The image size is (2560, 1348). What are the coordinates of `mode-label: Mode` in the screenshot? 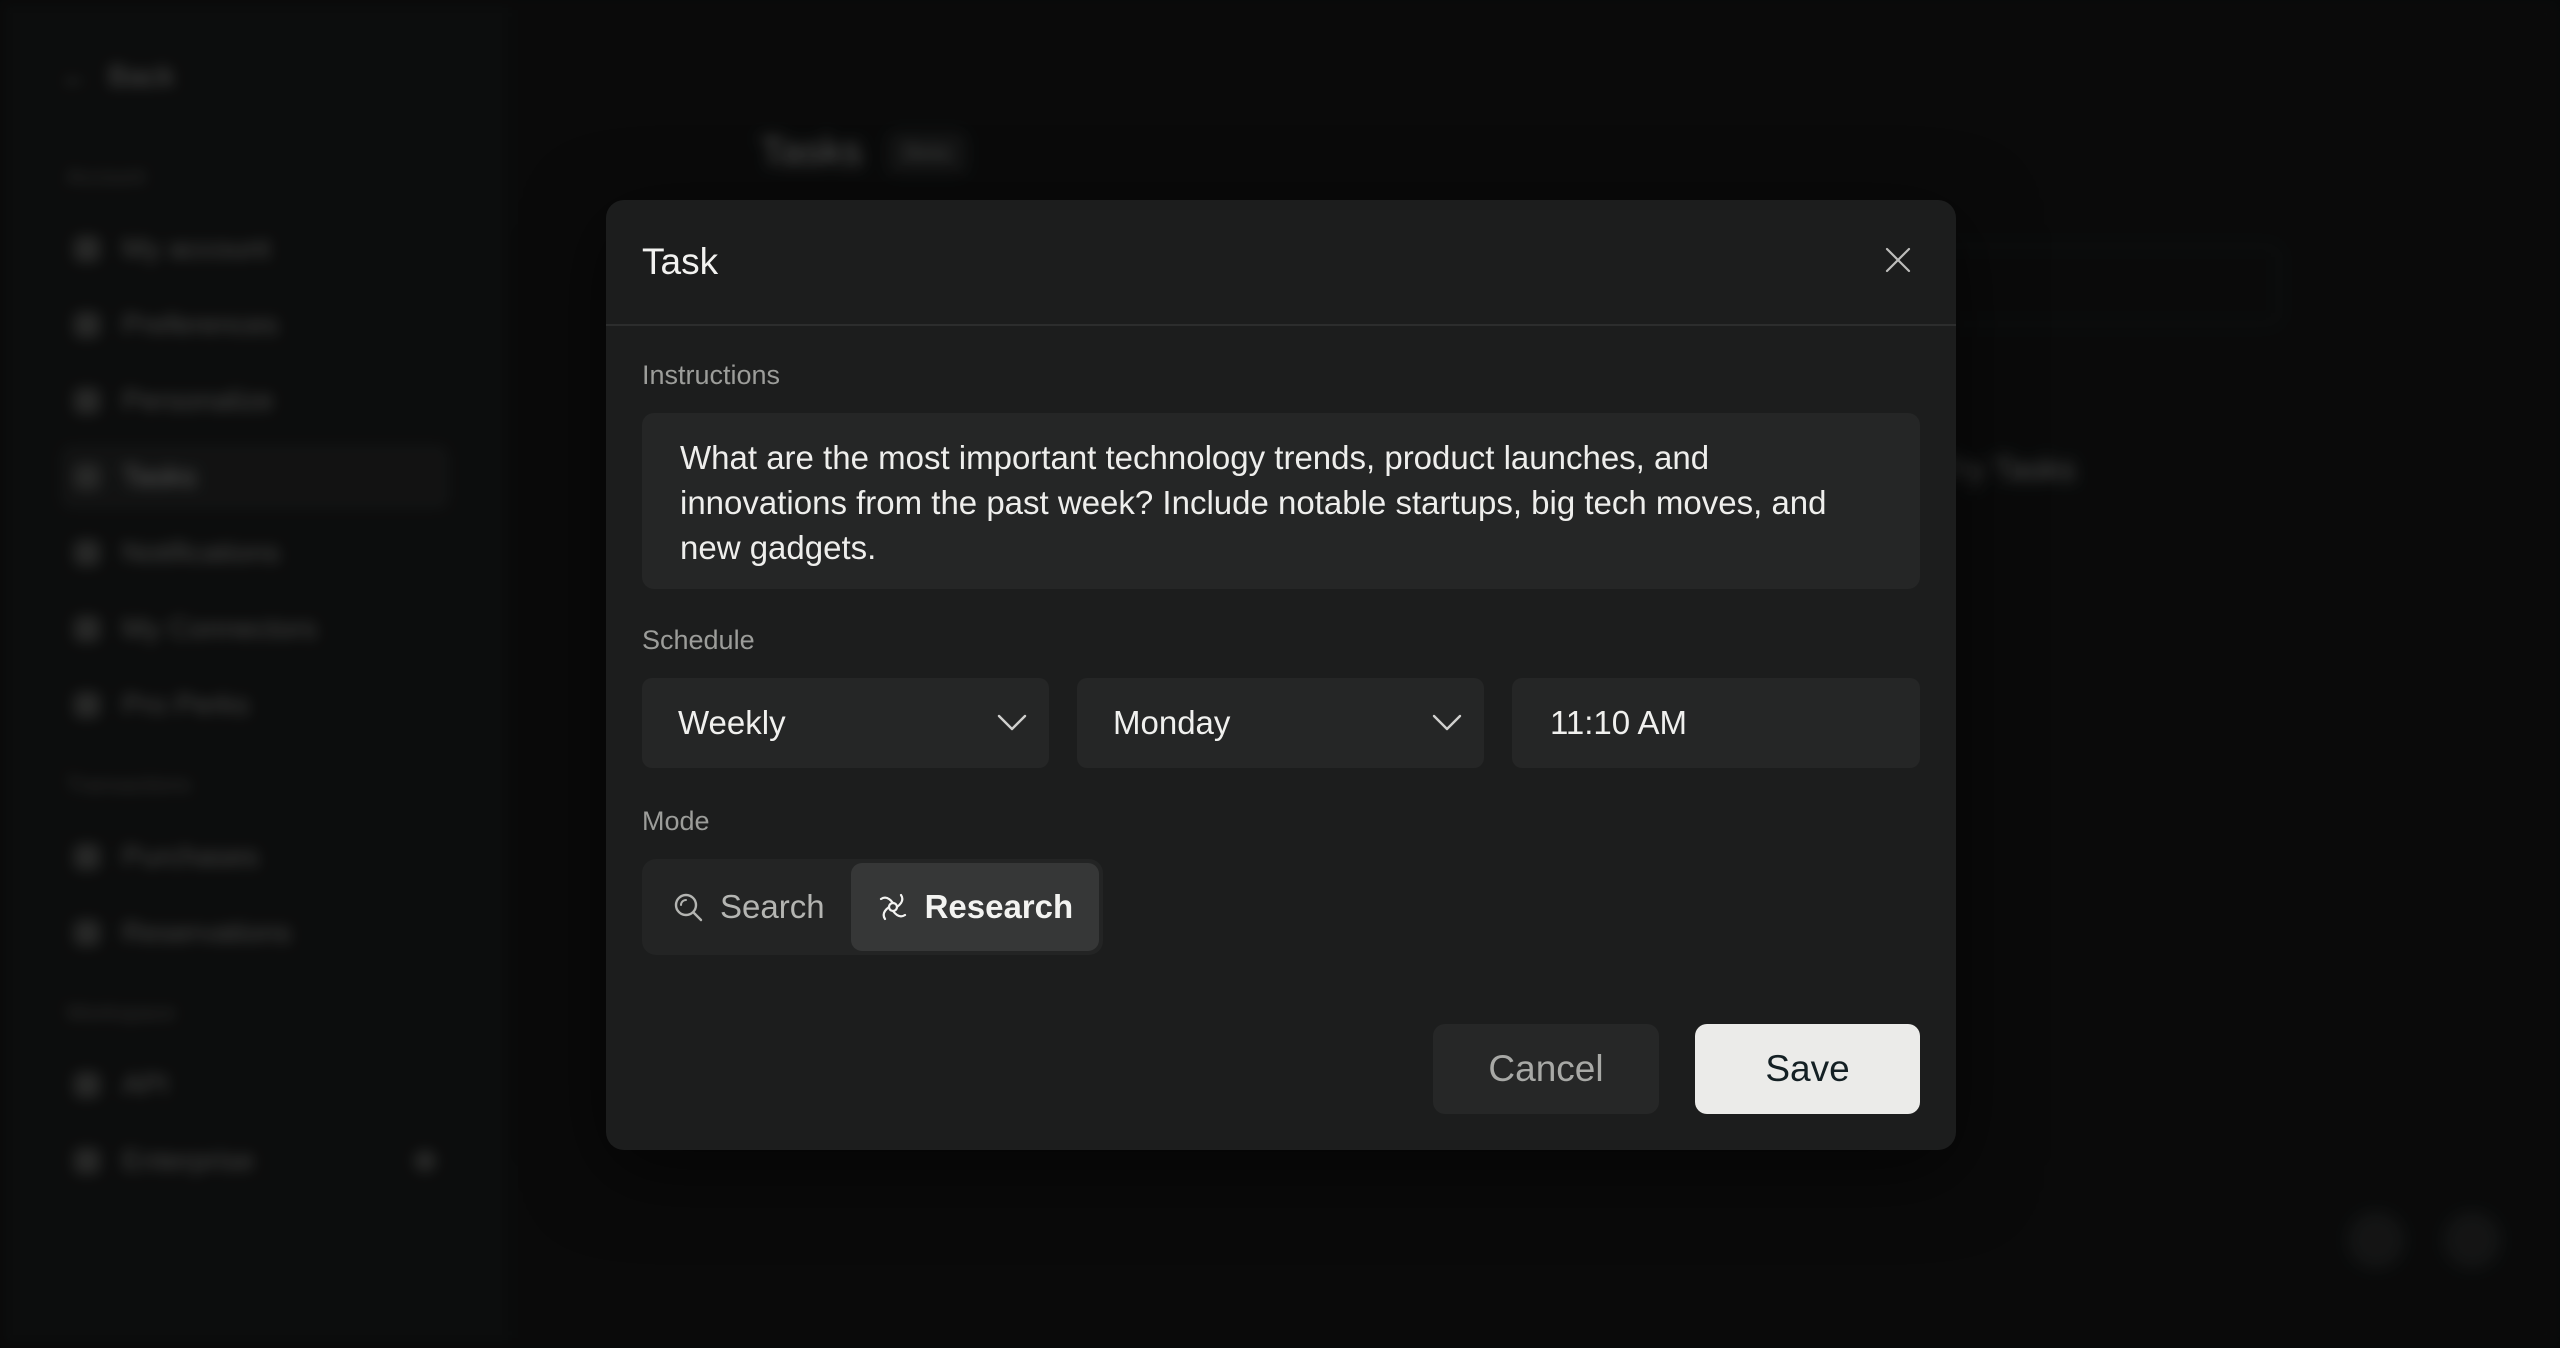 It's located at (676, 821).